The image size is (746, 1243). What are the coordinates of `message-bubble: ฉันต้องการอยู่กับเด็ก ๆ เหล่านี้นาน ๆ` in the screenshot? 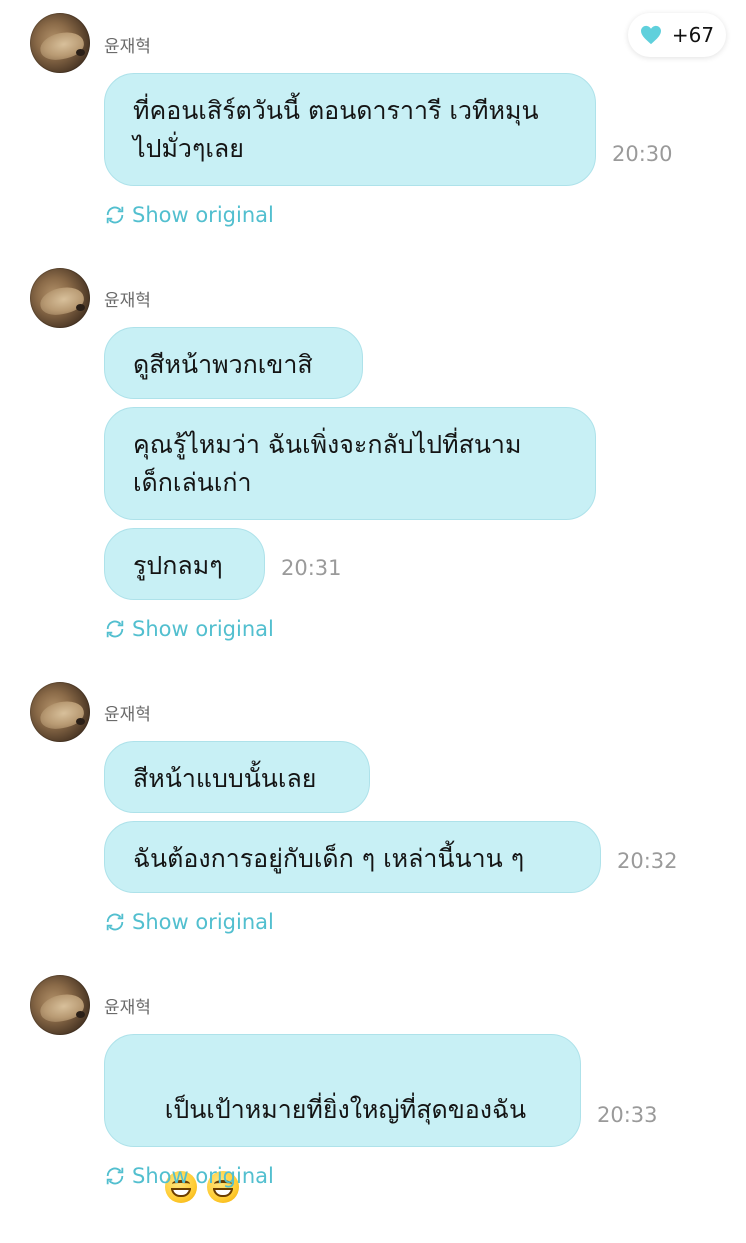 It's located at (352, 857).